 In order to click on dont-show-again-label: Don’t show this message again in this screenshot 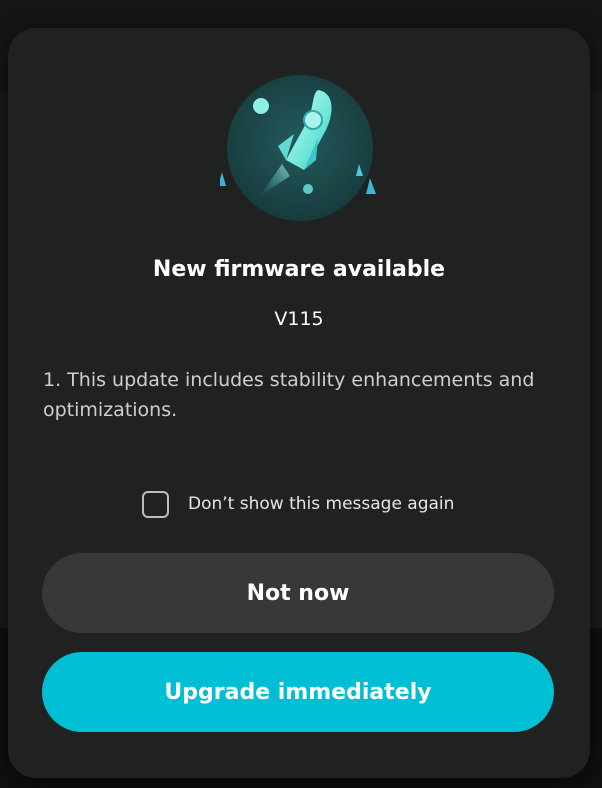, I will do `click(321, 504)`.